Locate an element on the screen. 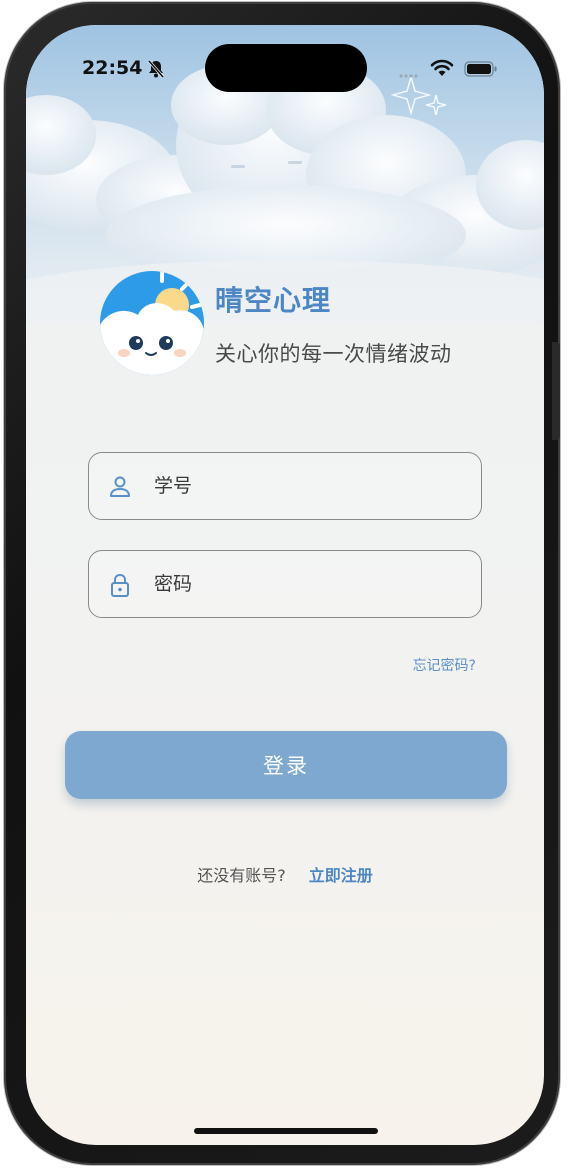  user-icon is located at coordinates (120, 486).